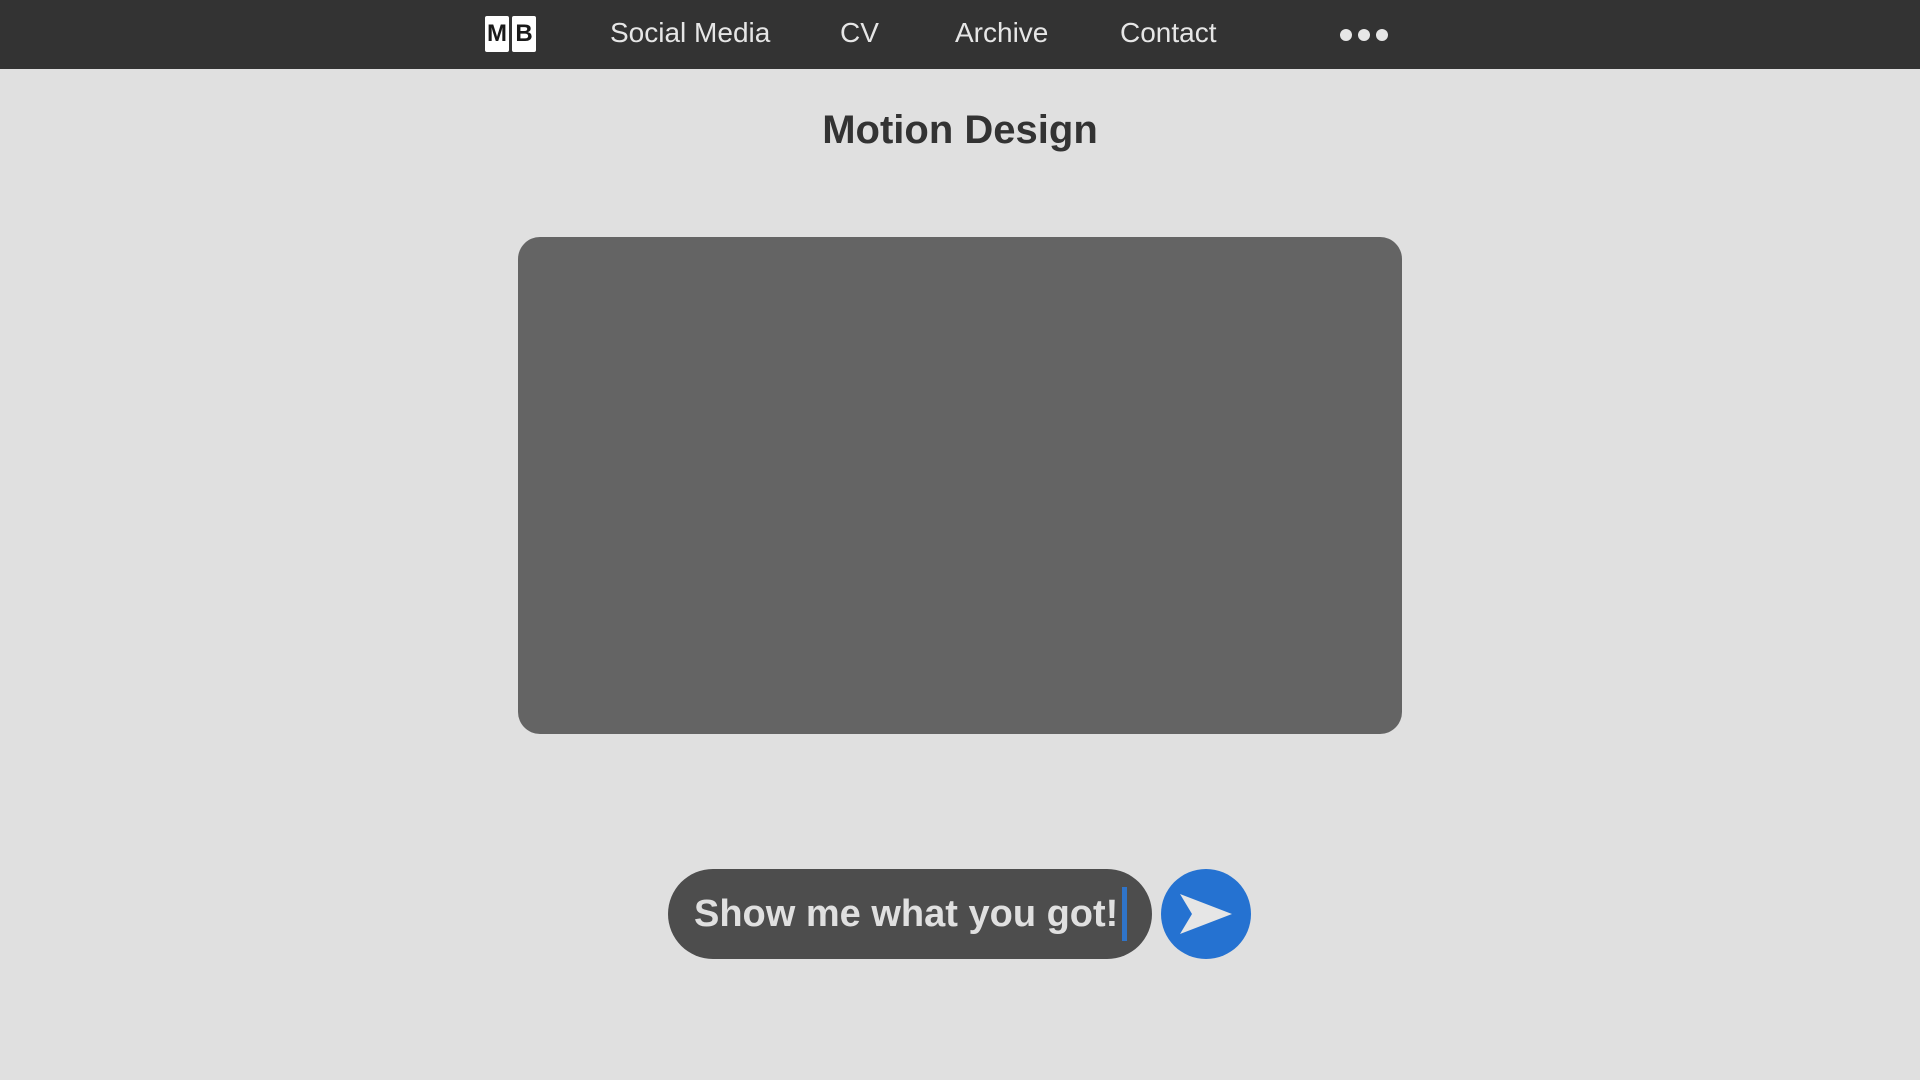 The height and width of the screenshot is (1080, 1920). What do you see at coordinates (1125, 914) in the screenshot?
I see `text-caret` at bounding box center [1125, 914].